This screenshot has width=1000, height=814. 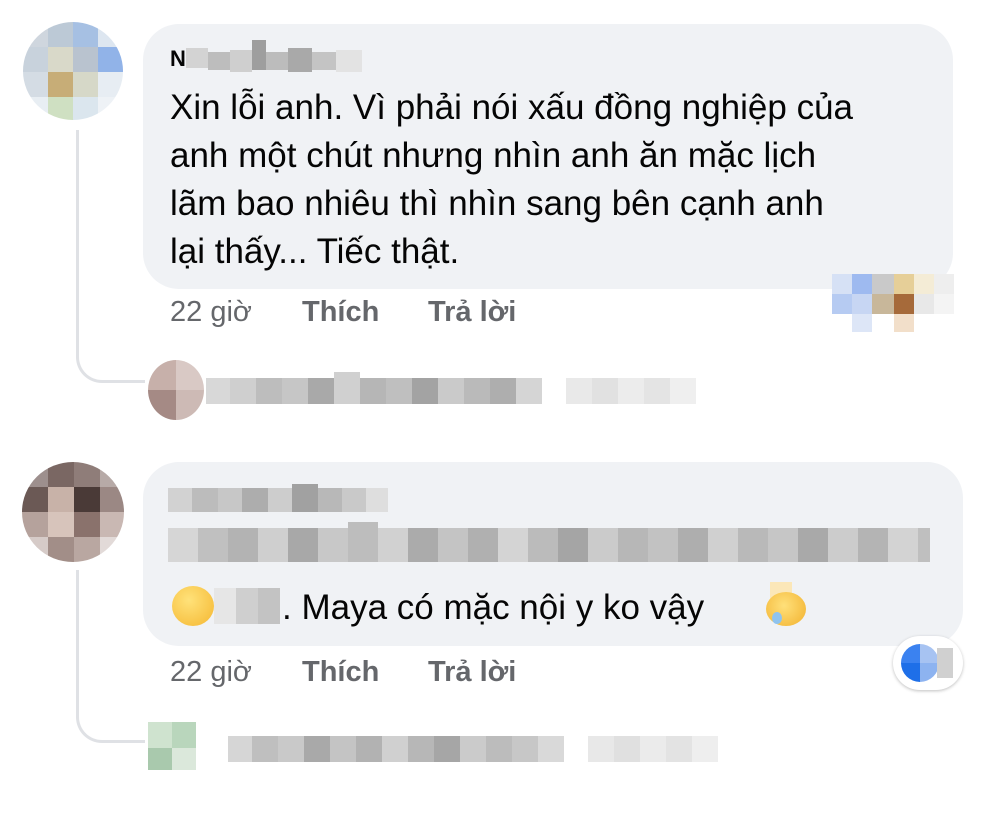 I want to click on blurred-author-name, so click(x=281, y=57).